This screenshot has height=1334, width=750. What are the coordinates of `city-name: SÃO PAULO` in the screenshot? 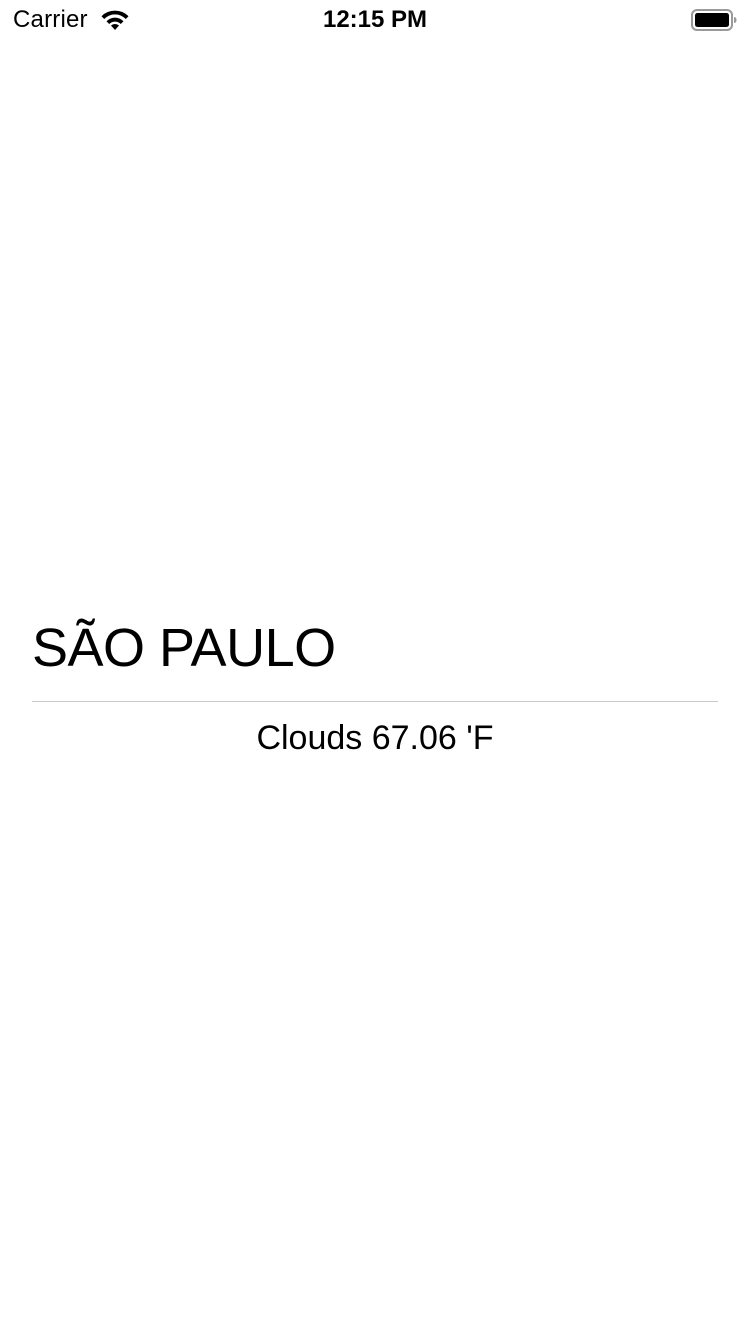 It's located at (184, 648).